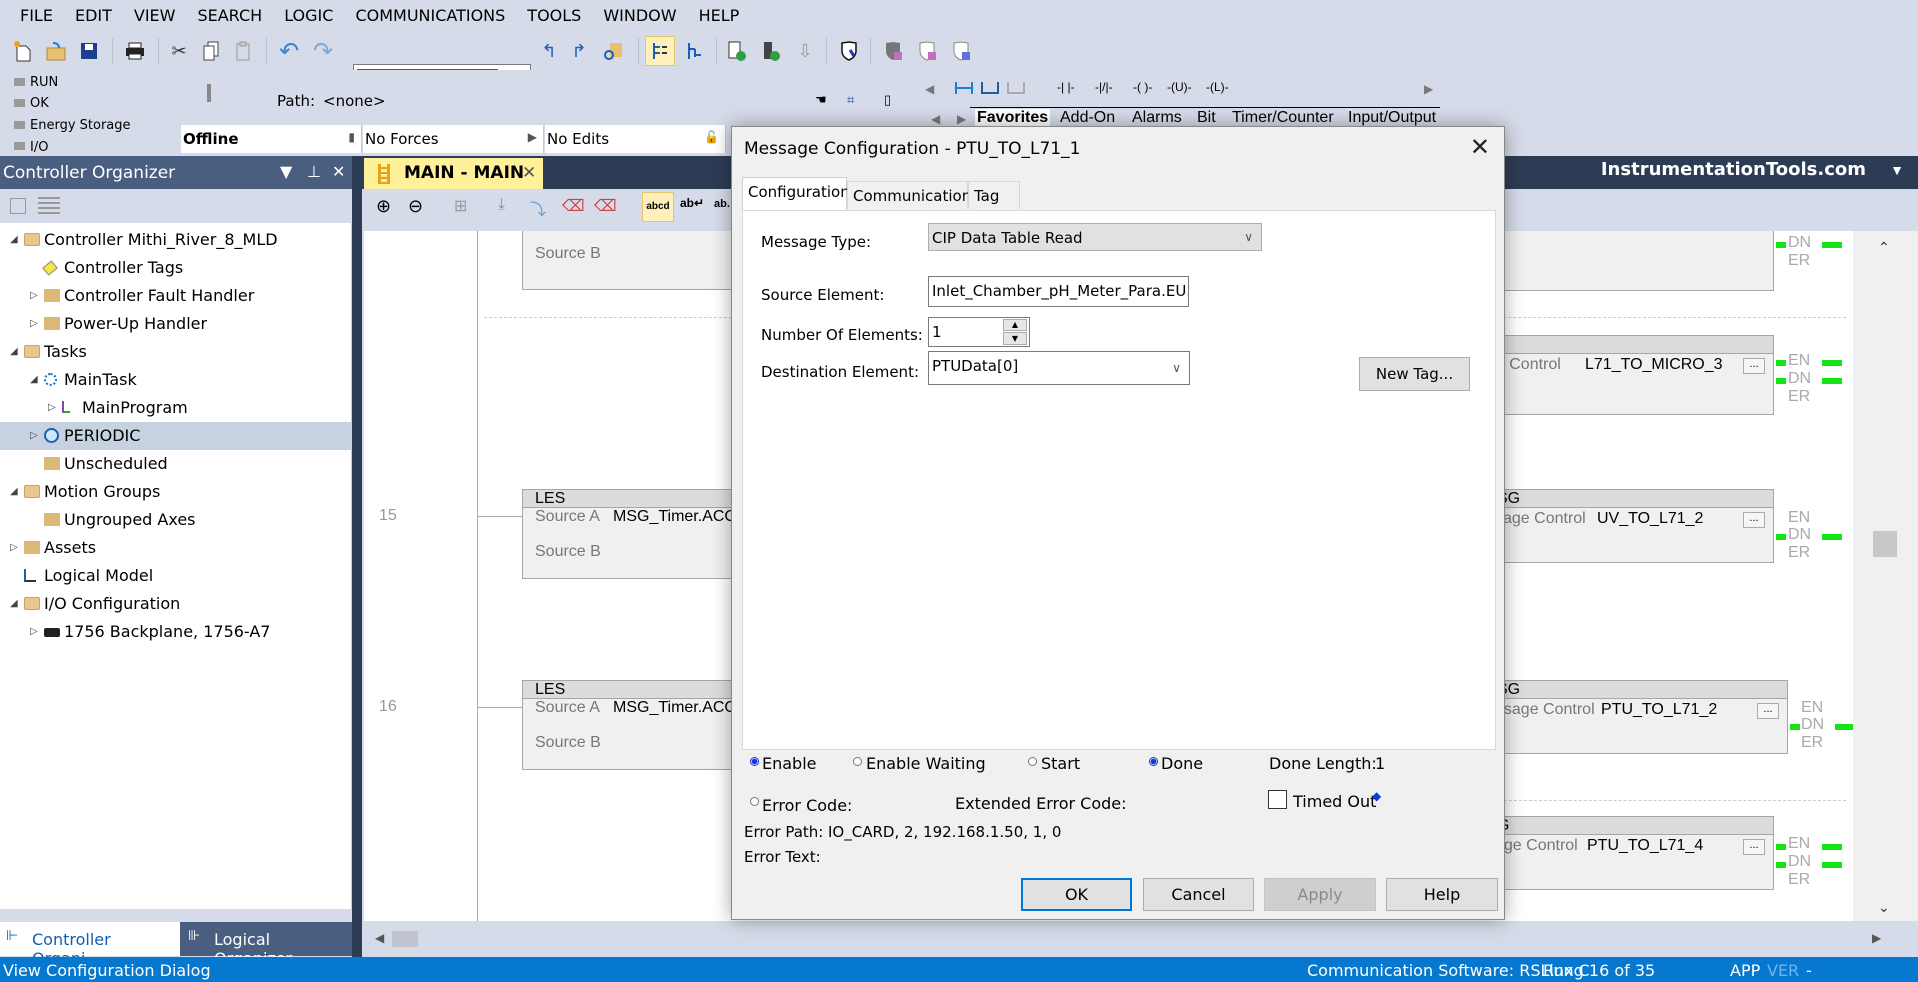  Describe the element at coordinates (929, 89) in the screenshot. I see `palette-scroll-left-icon: ◀` at that location.